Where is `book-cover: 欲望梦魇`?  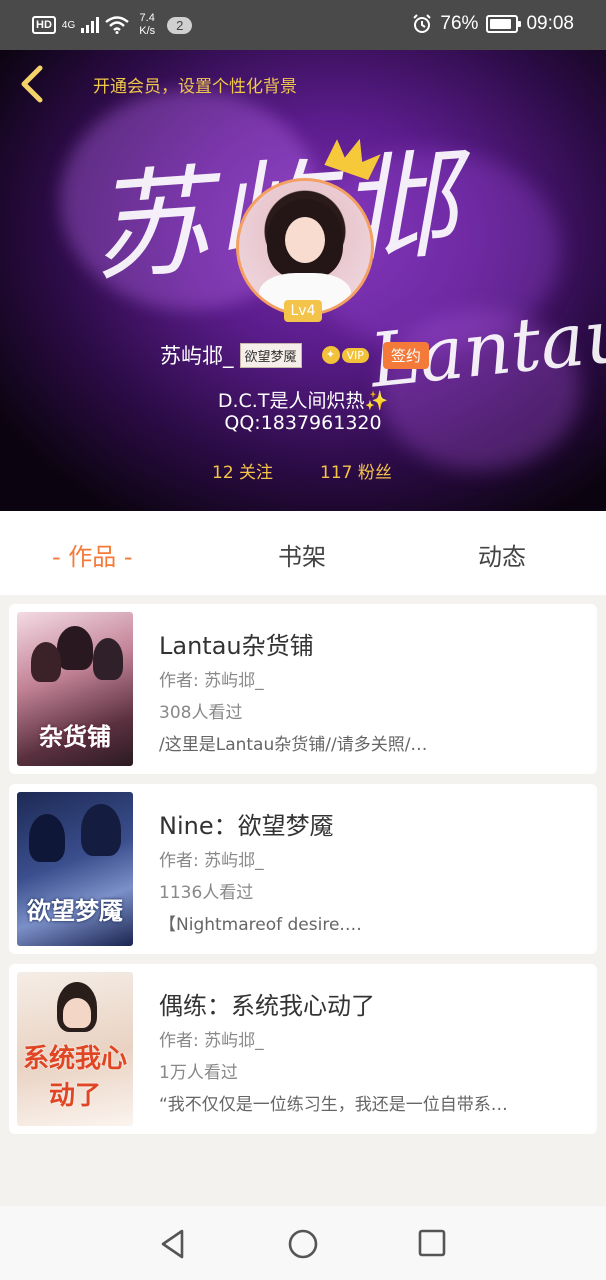 book-cover: 欲望梦魇 is located at coordinates (75, 869).